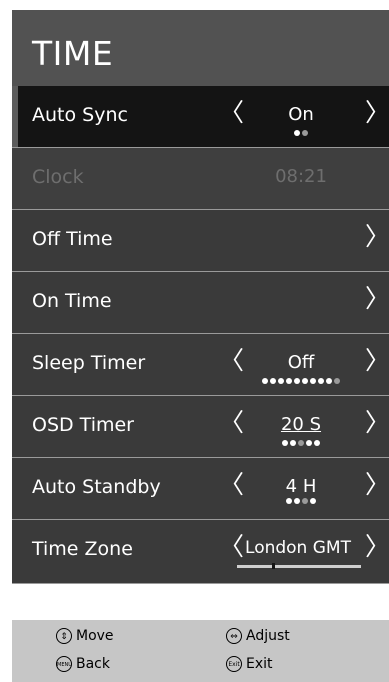 The height and width of the screenshot is (682, 389). Describe the element at coordinates (234, 636) in the screenshot. I see `left-right-key-icon: ⇔` at that location.